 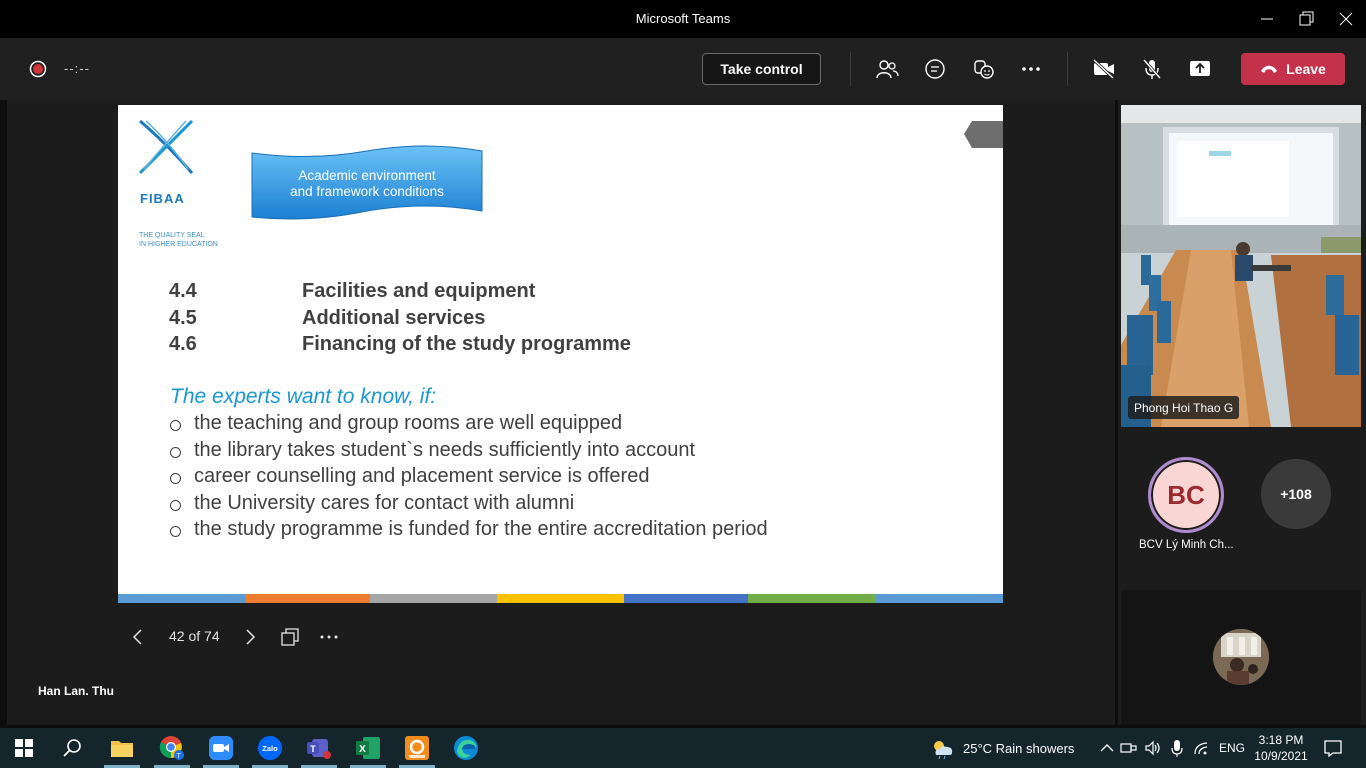 What do you see at coordinates (1333, 748) in the screenshot?
I see `notification-icon` at bounding box center [1333, 748].